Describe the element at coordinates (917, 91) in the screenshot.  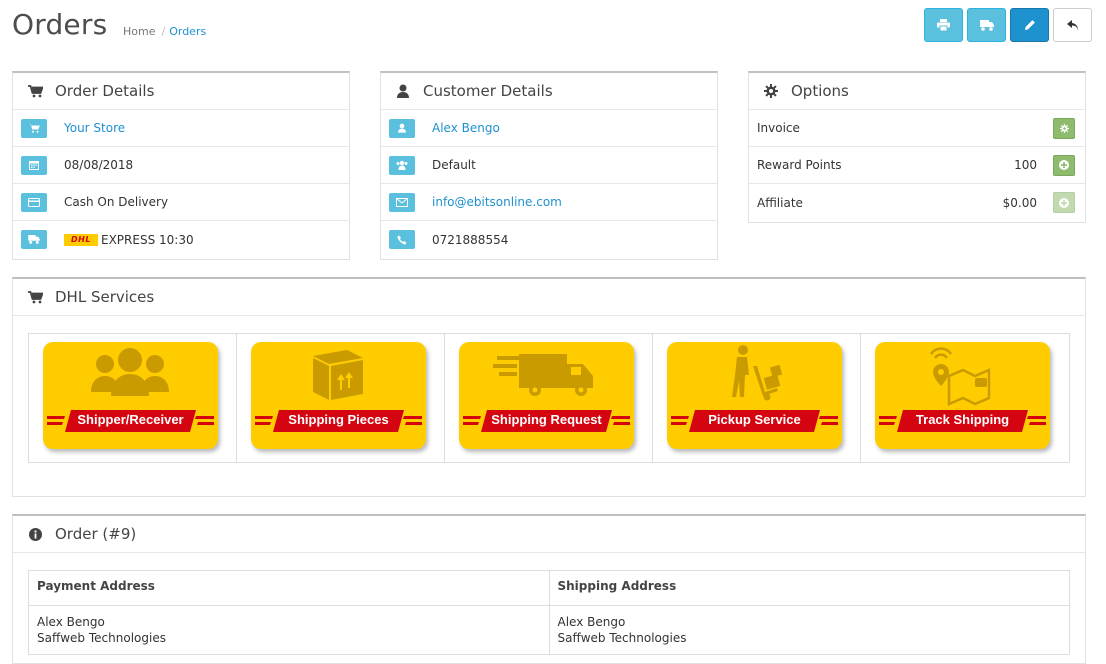
I see `options-heading: Options` at that location.